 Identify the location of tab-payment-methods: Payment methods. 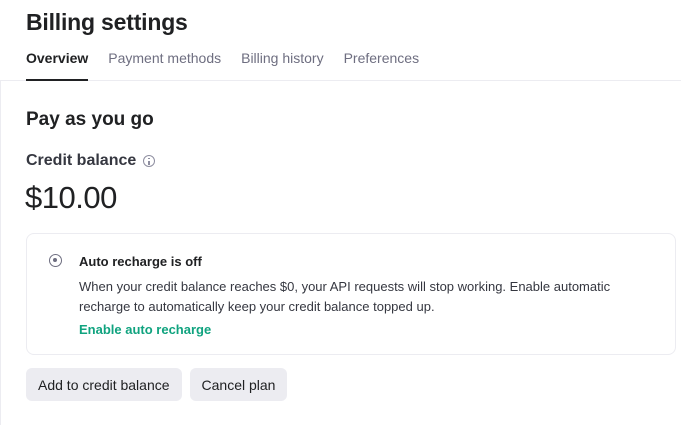
(164, 65).